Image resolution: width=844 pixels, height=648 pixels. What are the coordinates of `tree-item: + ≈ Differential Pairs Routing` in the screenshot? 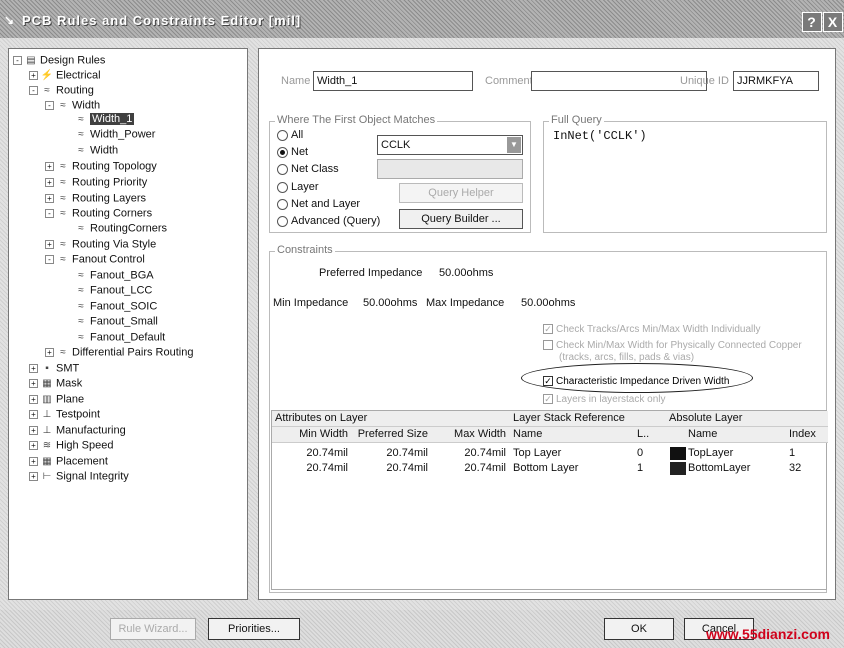 It's located at (119, 352).